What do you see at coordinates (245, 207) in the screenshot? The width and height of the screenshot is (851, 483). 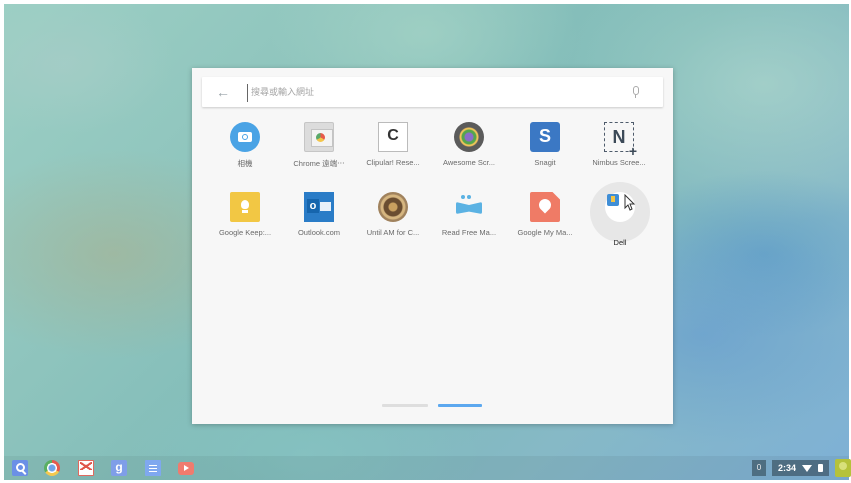 I see `google-keep-icon` at bounding box center [245, 207].